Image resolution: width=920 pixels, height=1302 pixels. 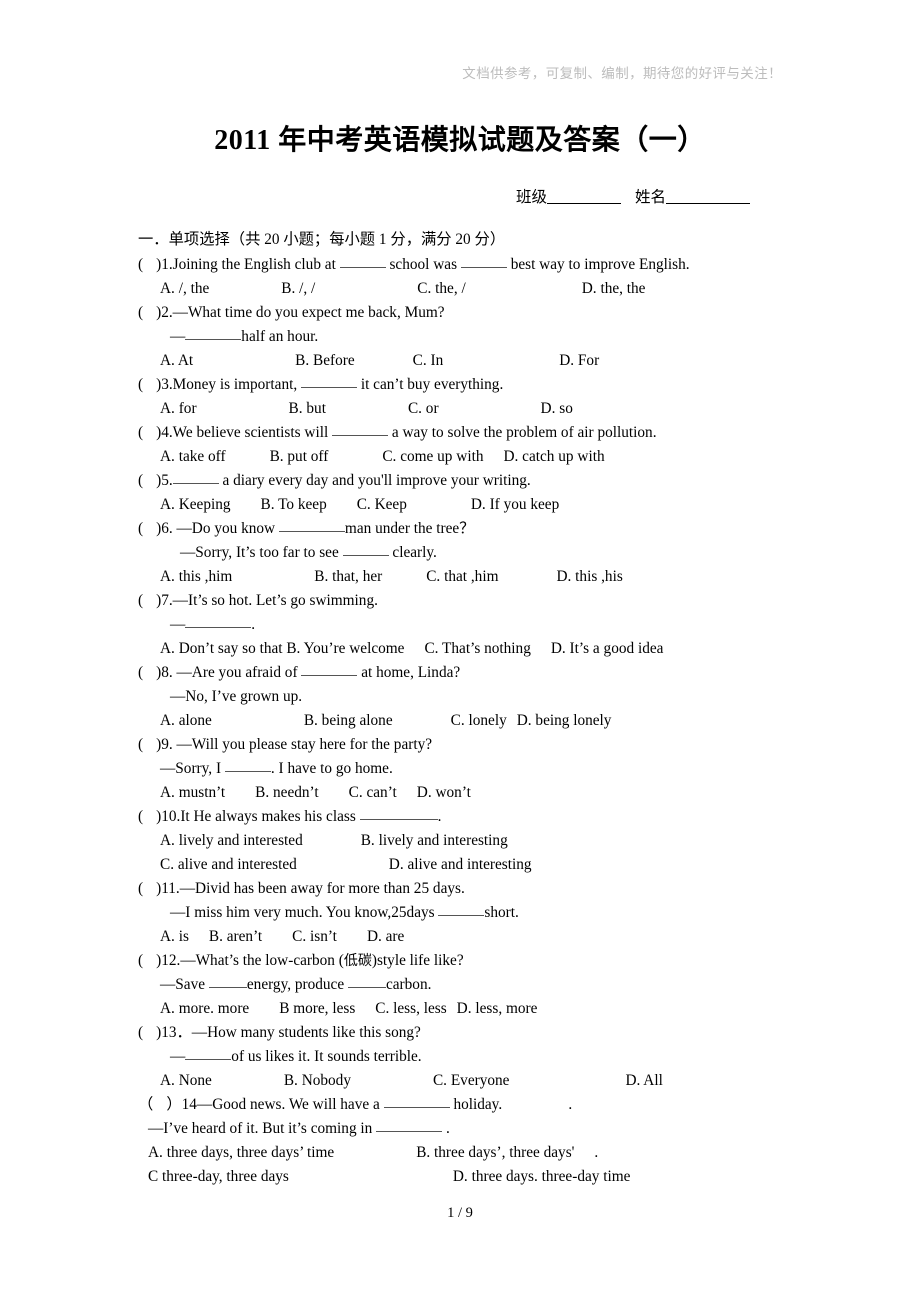 I want to click on option-b: B. You’re welcome, so click(x=345, y=648).